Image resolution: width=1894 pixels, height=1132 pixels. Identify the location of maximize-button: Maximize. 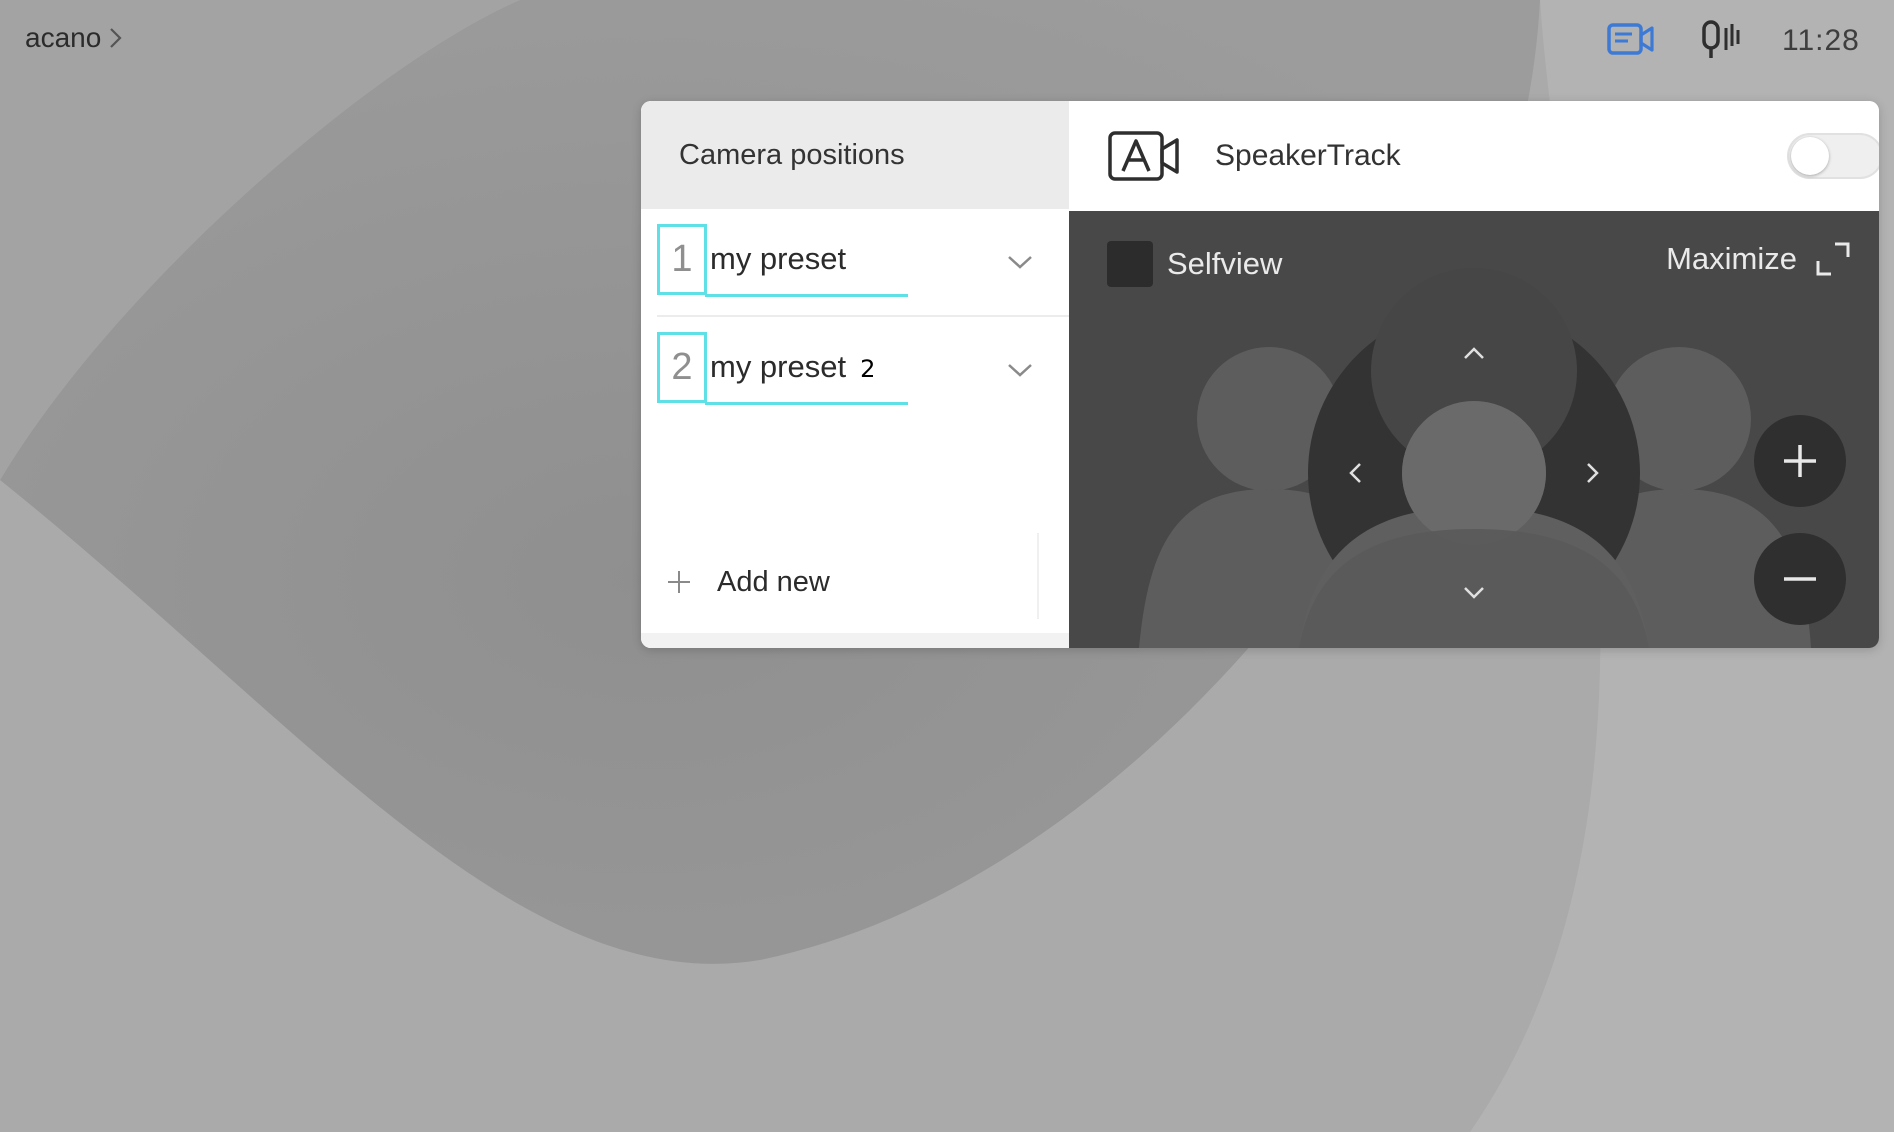
(1758, 259).